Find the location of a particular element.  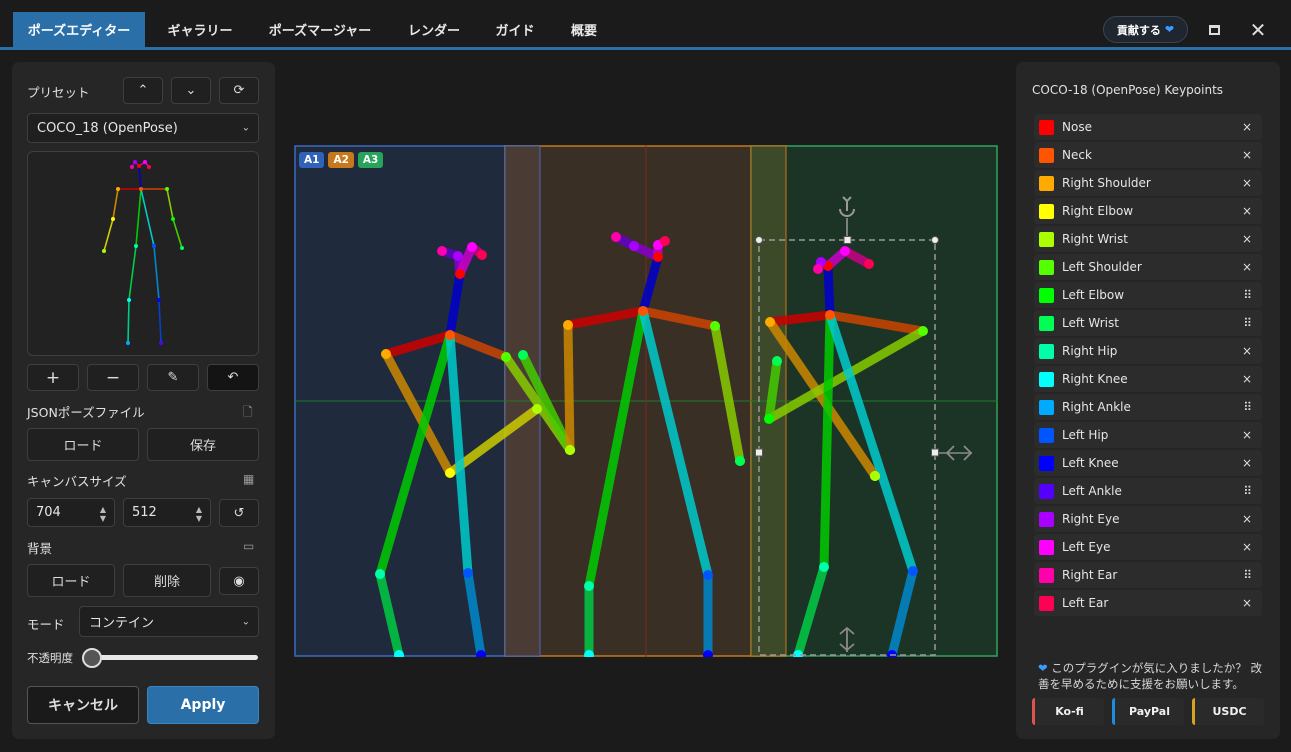

keypoint-name: Right Shoulder is located at coordinates (1106, 183).